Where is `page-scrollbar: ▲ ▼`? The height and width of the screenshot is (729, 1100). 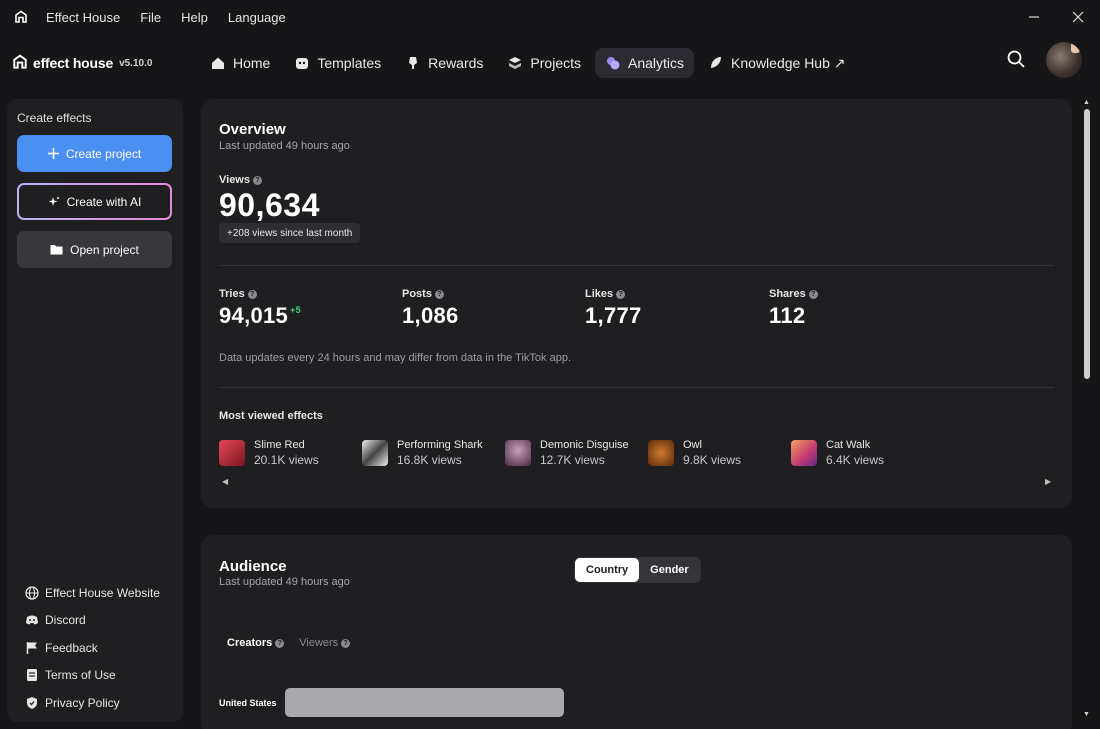 page-scrollbar: ▲ ▼ is located at coordinates (1087, 410).